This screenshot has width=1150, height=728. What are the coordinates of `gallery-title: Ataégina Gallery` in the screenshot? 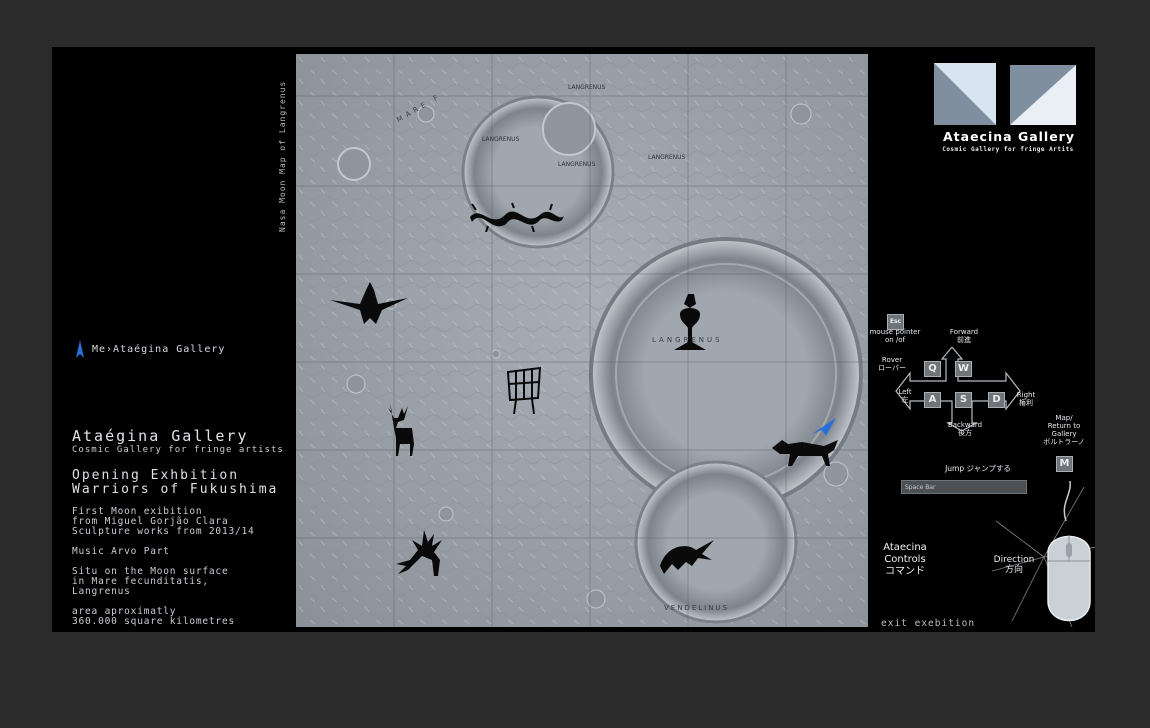 It's located at (160, 436).